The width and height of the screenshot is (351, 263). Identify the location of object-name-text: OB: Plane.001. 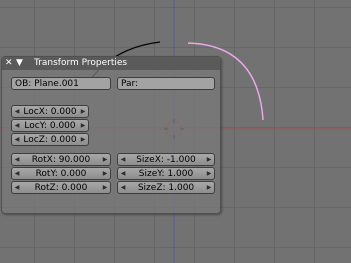
(47, 84).